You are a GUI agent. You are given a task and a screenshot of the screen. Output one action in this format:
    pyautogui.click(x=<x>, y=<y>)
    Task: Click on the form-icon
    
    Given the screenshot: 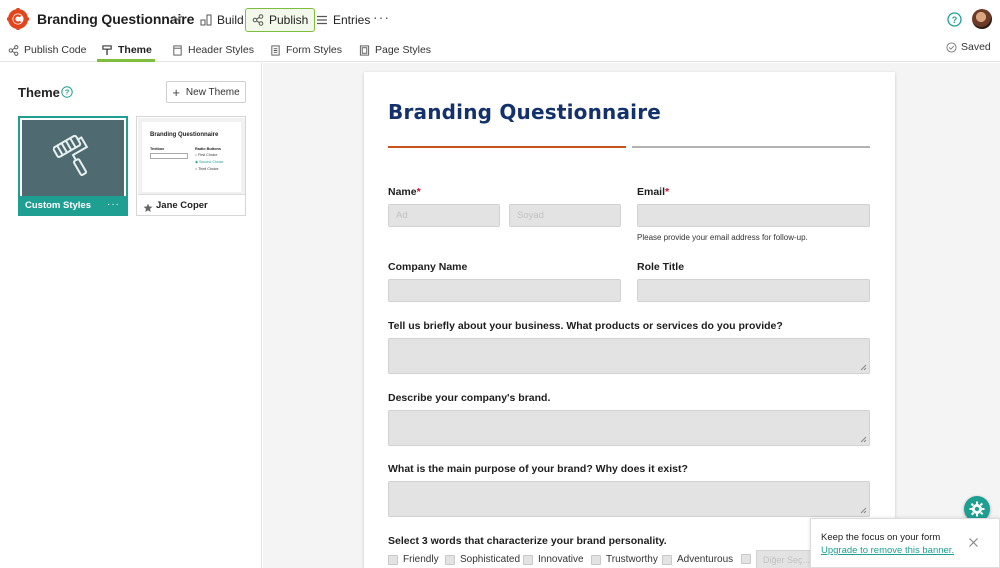 What is the action you would take?
    pyautogui.click(x=275, y=50)
    